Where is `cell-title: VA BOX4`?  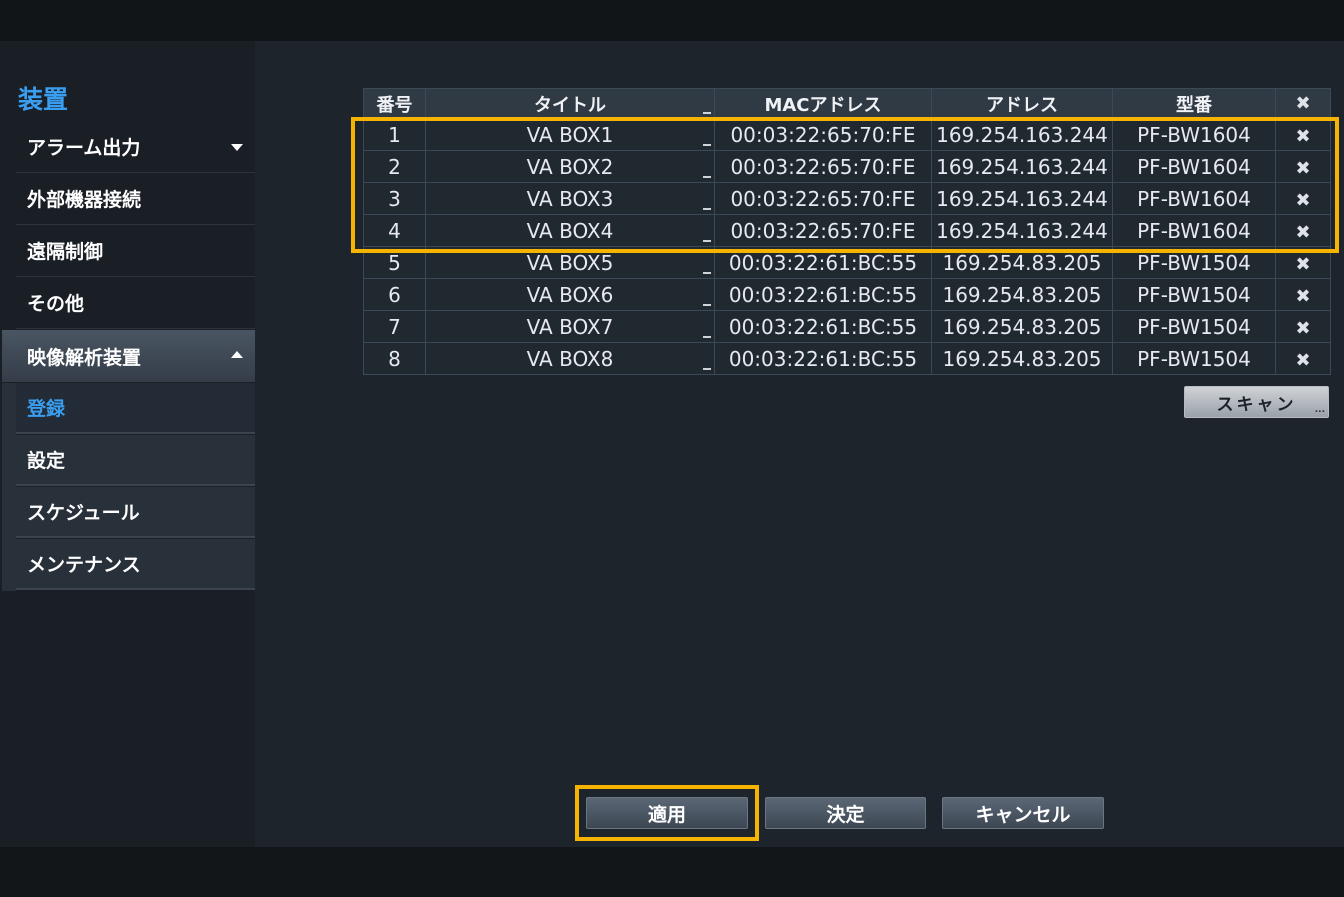
cell-title: VA BOX4 is located at coordinates (570, 230).